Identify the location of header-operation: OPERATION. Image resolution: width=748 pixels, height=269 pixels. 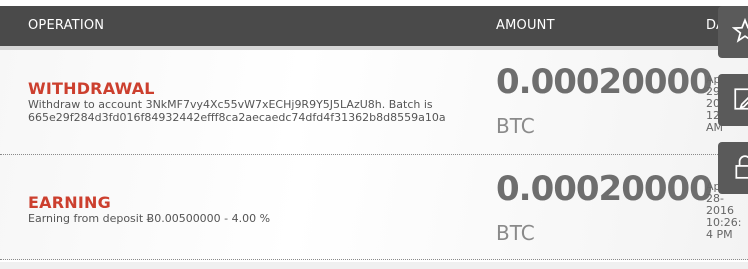
(66, 25).